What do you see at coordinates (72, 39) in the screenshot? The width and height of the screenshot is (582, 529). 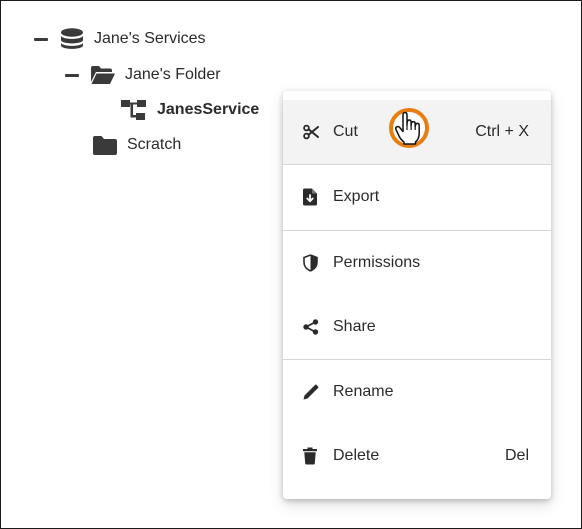 I see `database-icon` at bounding box center [72, 39].